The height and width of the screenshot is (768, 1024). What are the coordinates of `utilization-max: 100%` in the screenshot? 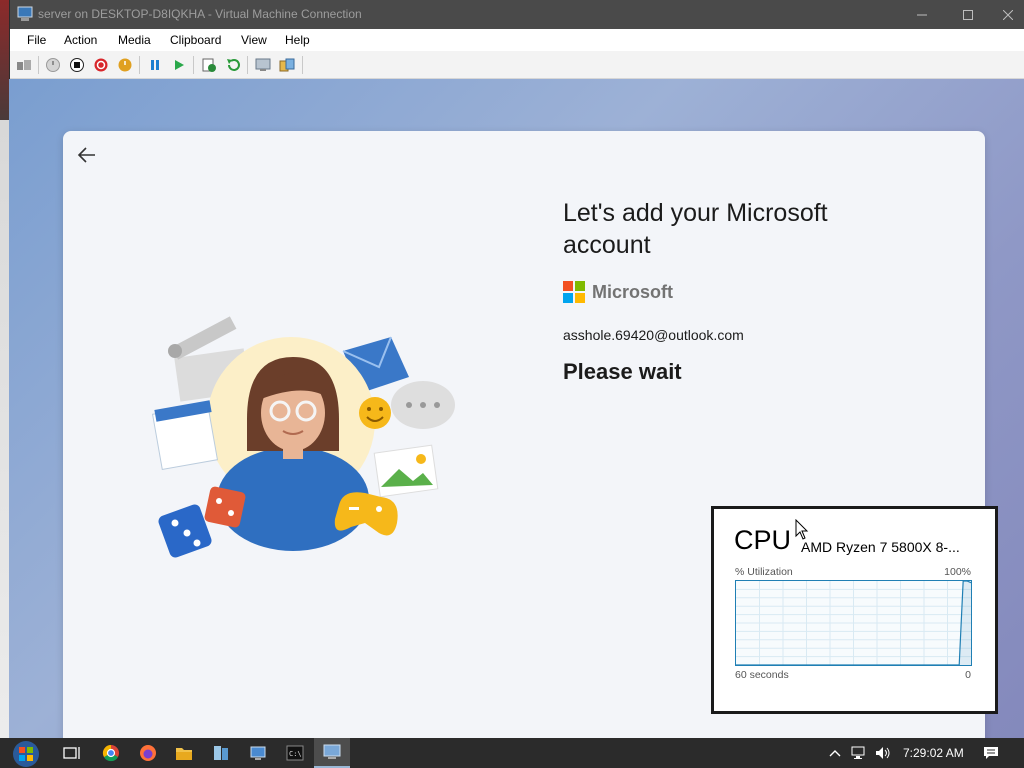 It's located at (957, 572).